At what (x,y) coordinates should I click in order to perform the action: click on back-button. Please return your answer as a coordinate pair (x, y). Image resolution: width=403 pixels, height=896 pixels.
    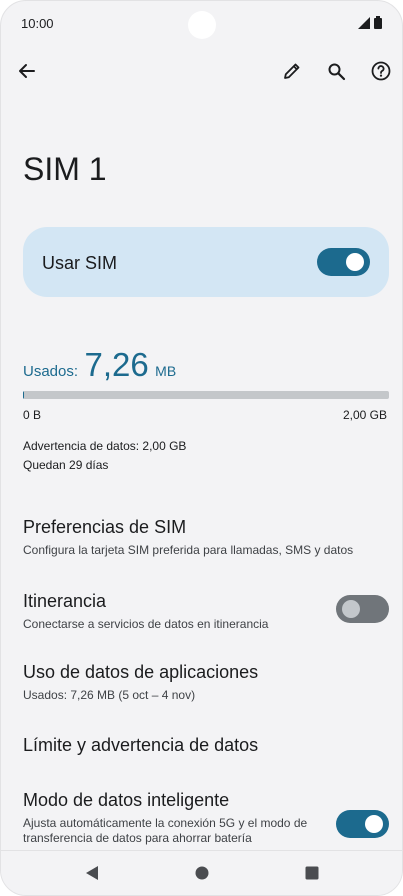
    Looking at the image, I should click on (27, 71).